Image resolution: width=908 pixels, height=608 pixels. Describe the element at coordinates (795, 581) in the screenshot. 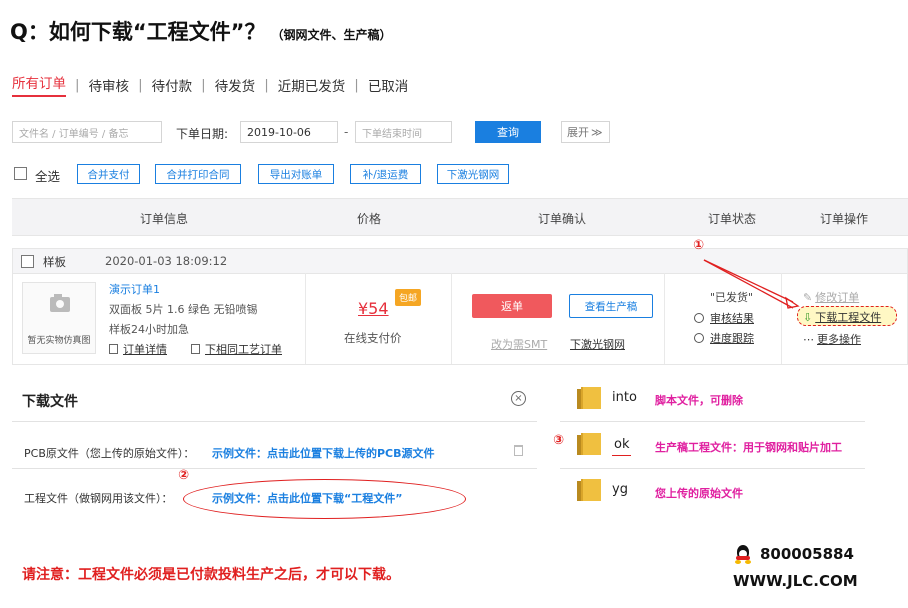

I see `contact-website: WWW.JLC.COM` at that location.